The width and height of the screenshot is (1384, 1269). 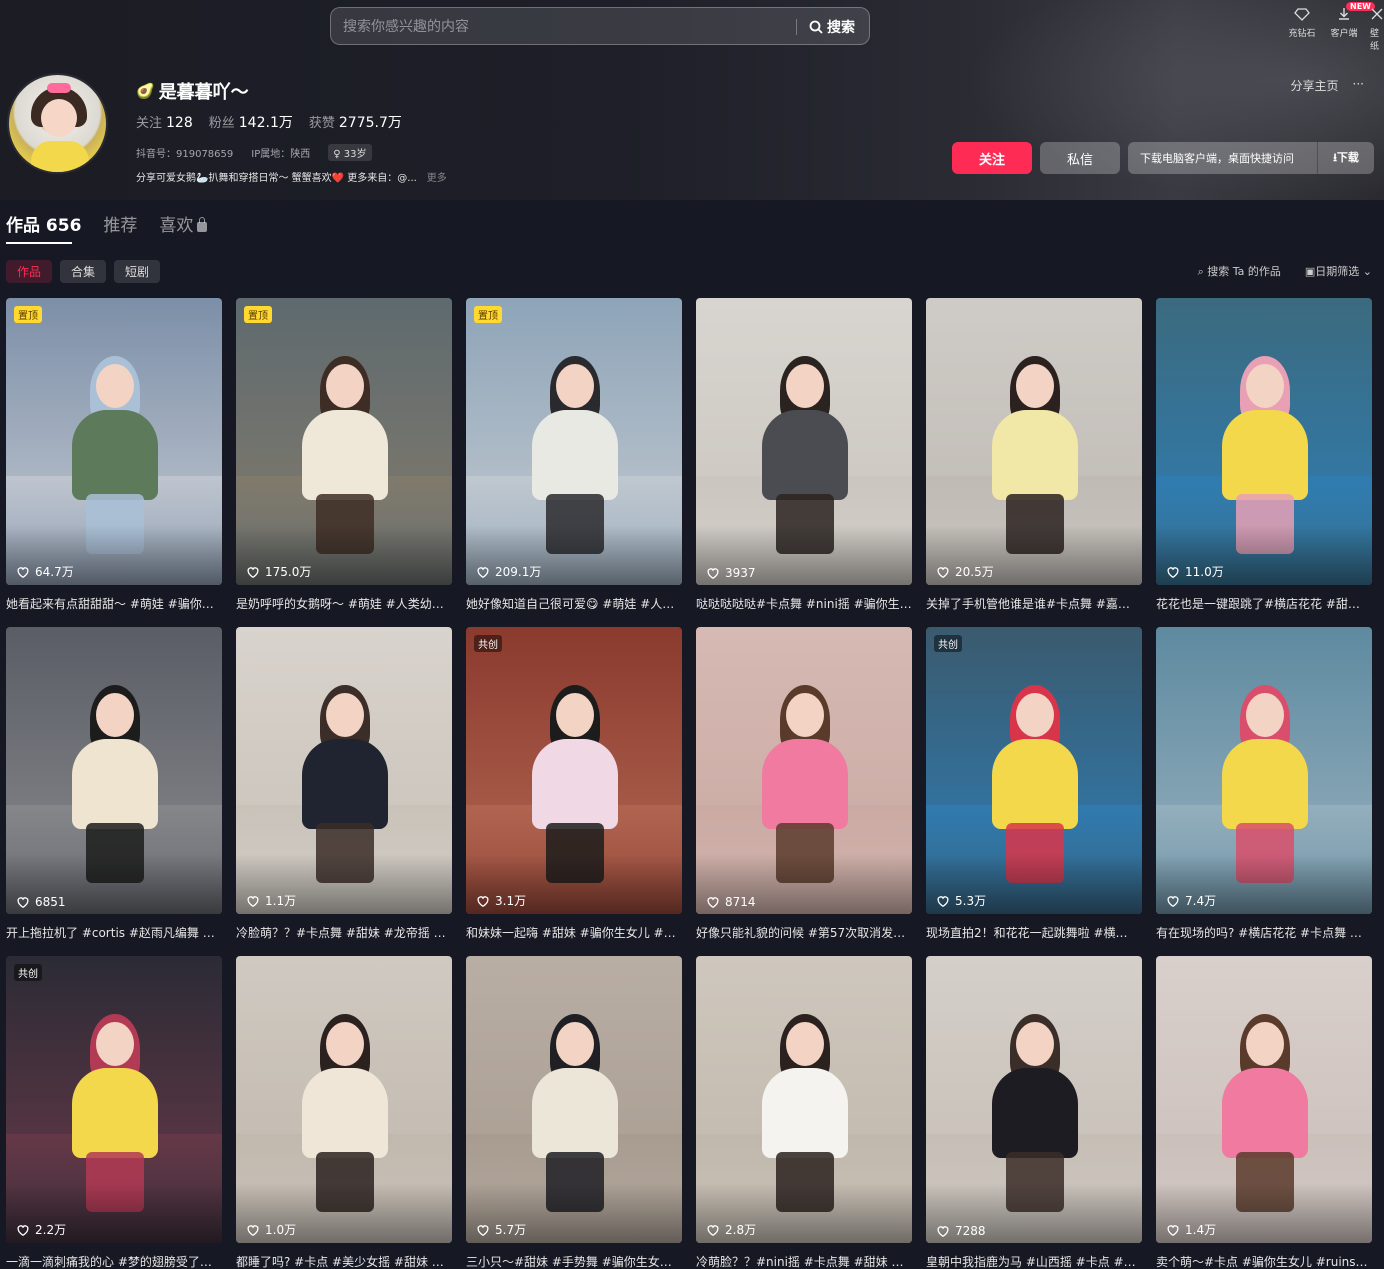 I want to click on calendar-icon: ▣, so click(x=1310, y=271).